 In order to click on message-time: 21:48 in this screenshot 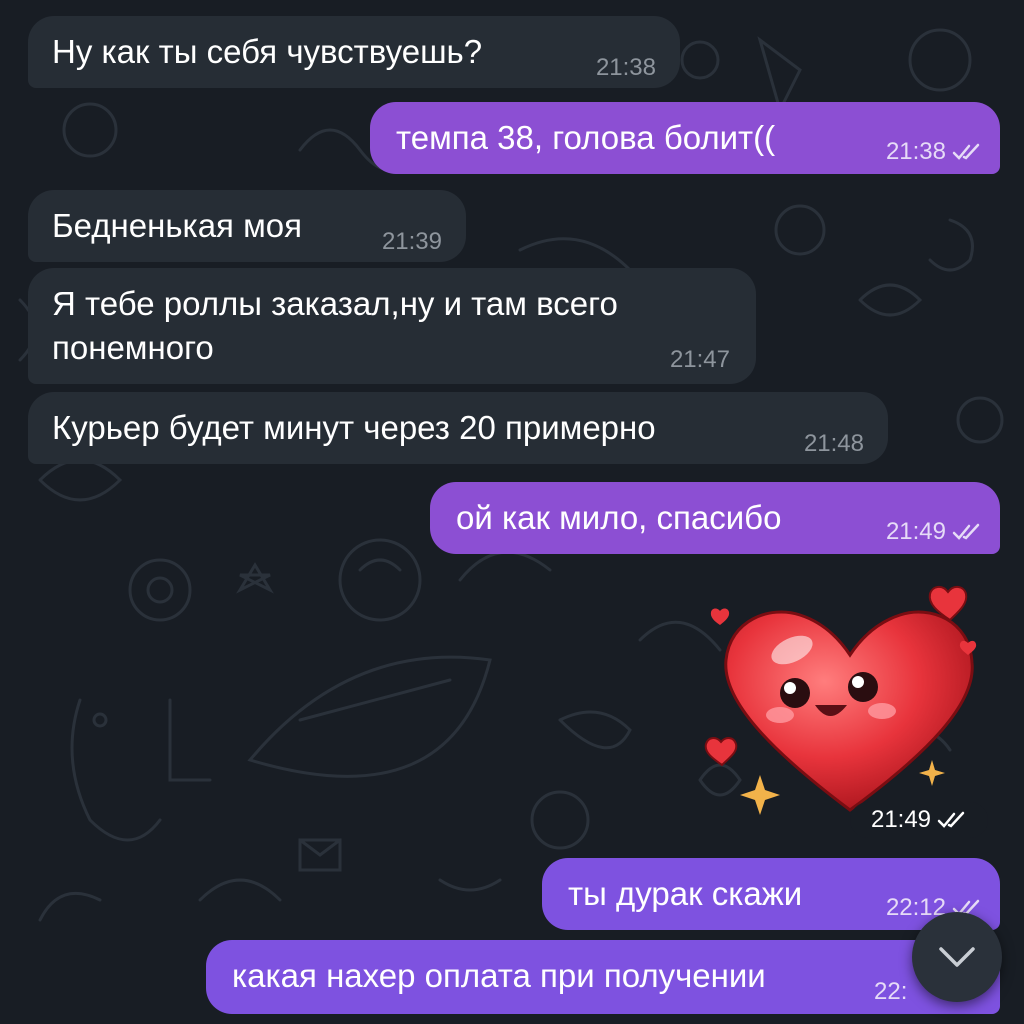, I will do `click(833, 443)`.